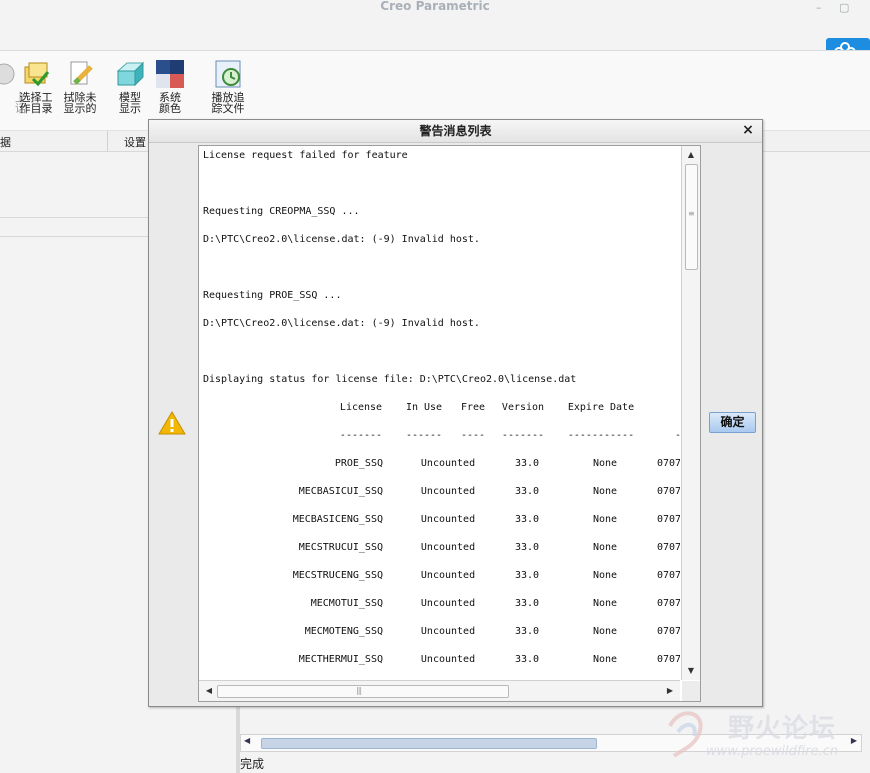 The width and height of the screenshot is (870, 773). I want to click on ribbon-label: 颜色, so click(170, 108).